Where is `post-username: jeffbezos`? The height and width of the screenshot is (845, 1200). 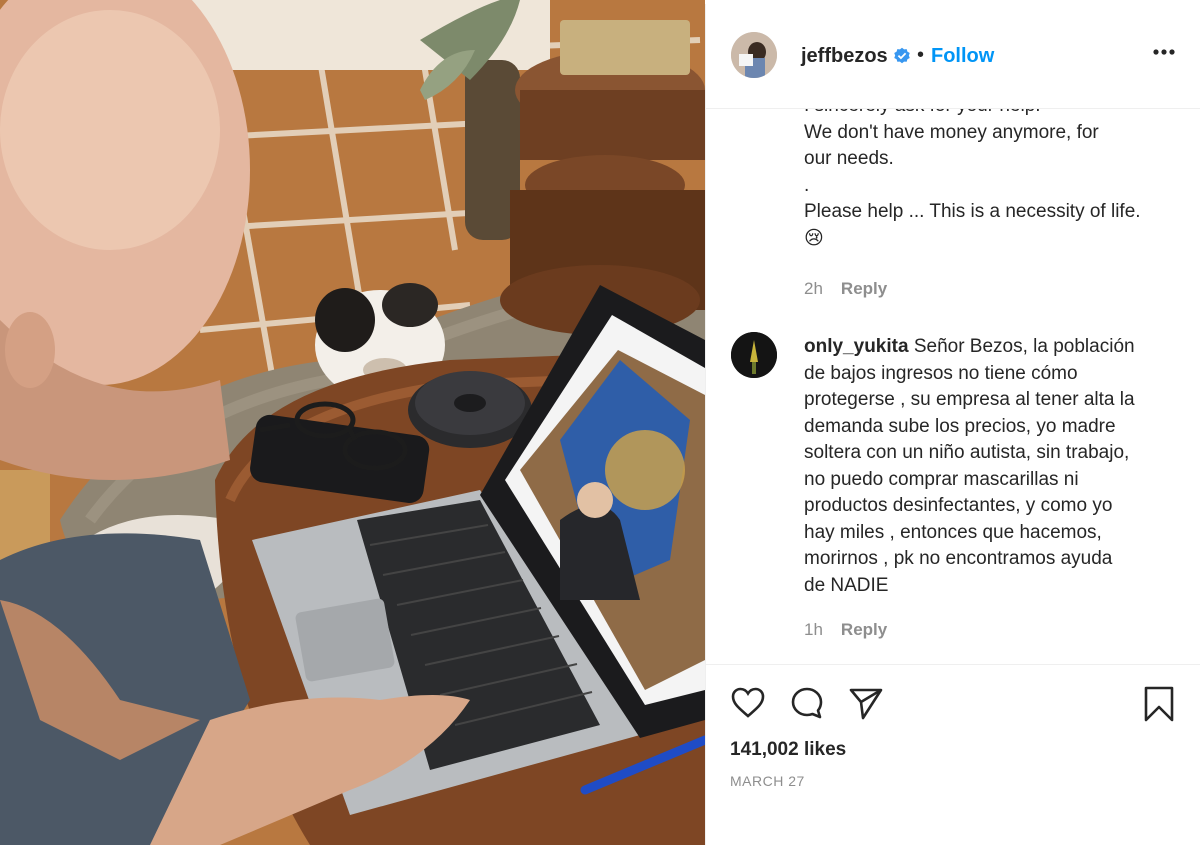 post-username: jeffbezos is located at coordinates (844, 56).